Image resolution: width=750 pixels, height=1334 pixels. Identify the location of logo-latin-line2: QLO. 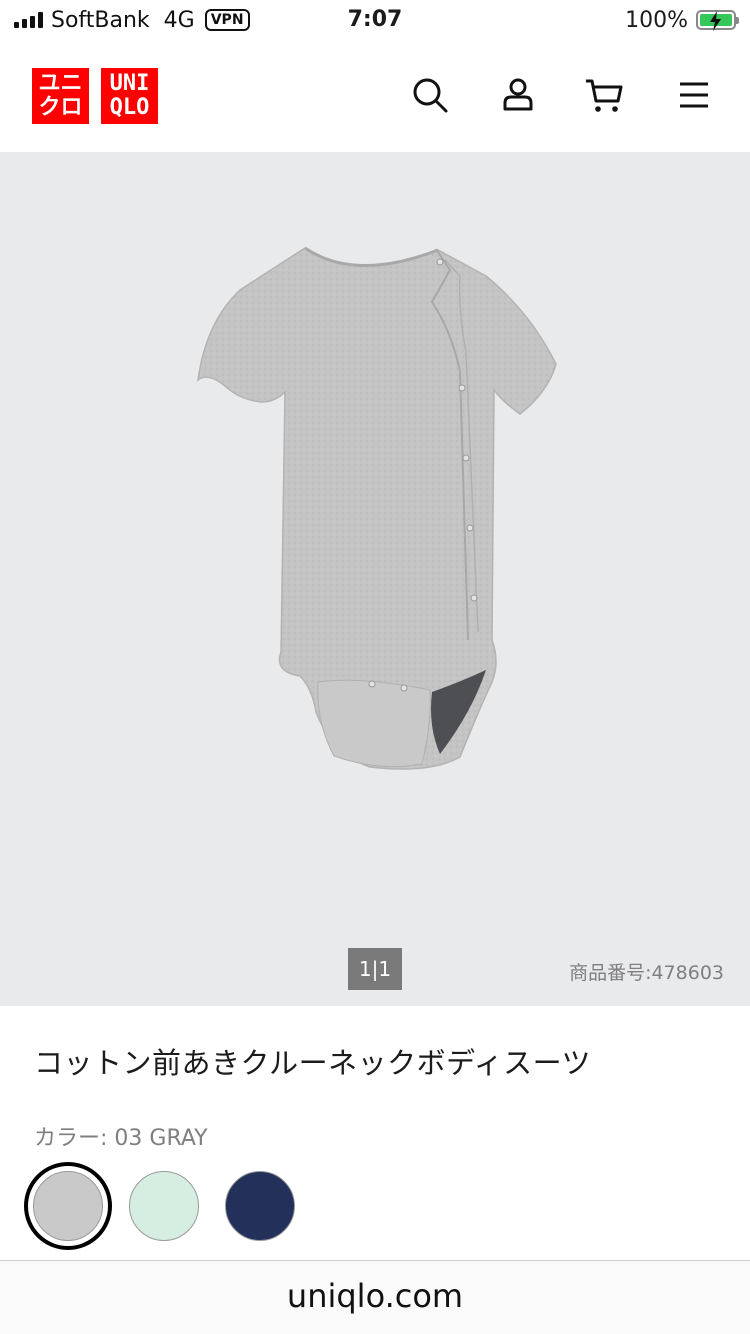
(129, 107).